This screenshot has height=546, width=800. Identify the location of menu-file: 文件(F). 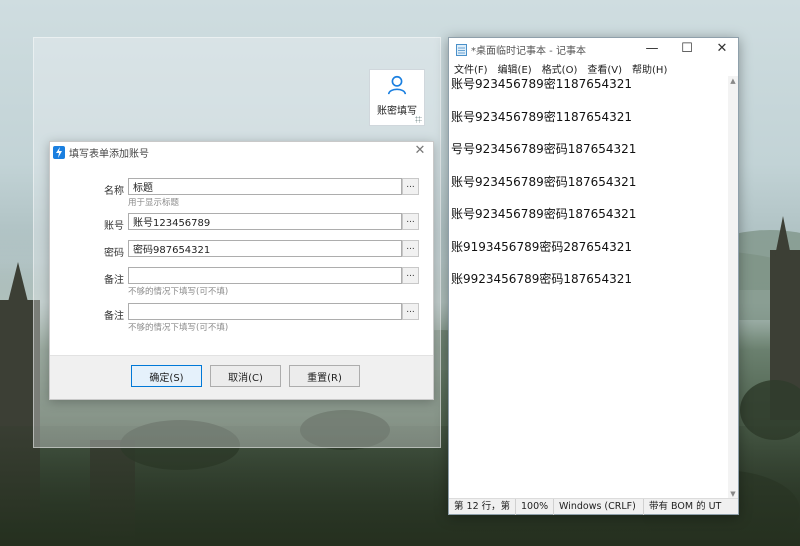
(471, 68).